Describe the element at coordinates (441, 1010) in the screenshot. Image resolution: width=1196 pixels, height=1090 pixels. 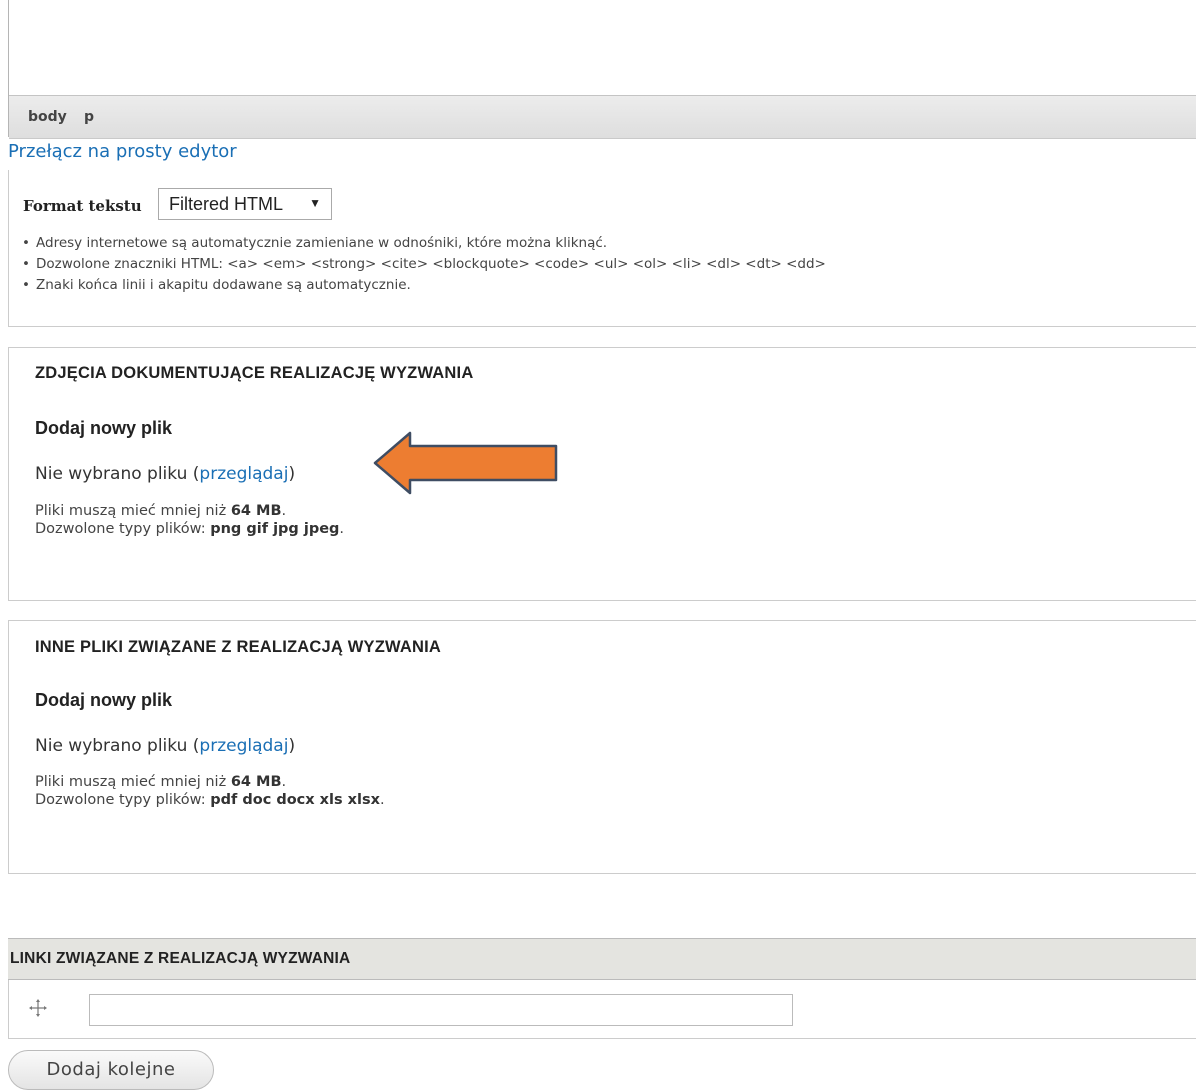
I see `link-url-input` at that location.